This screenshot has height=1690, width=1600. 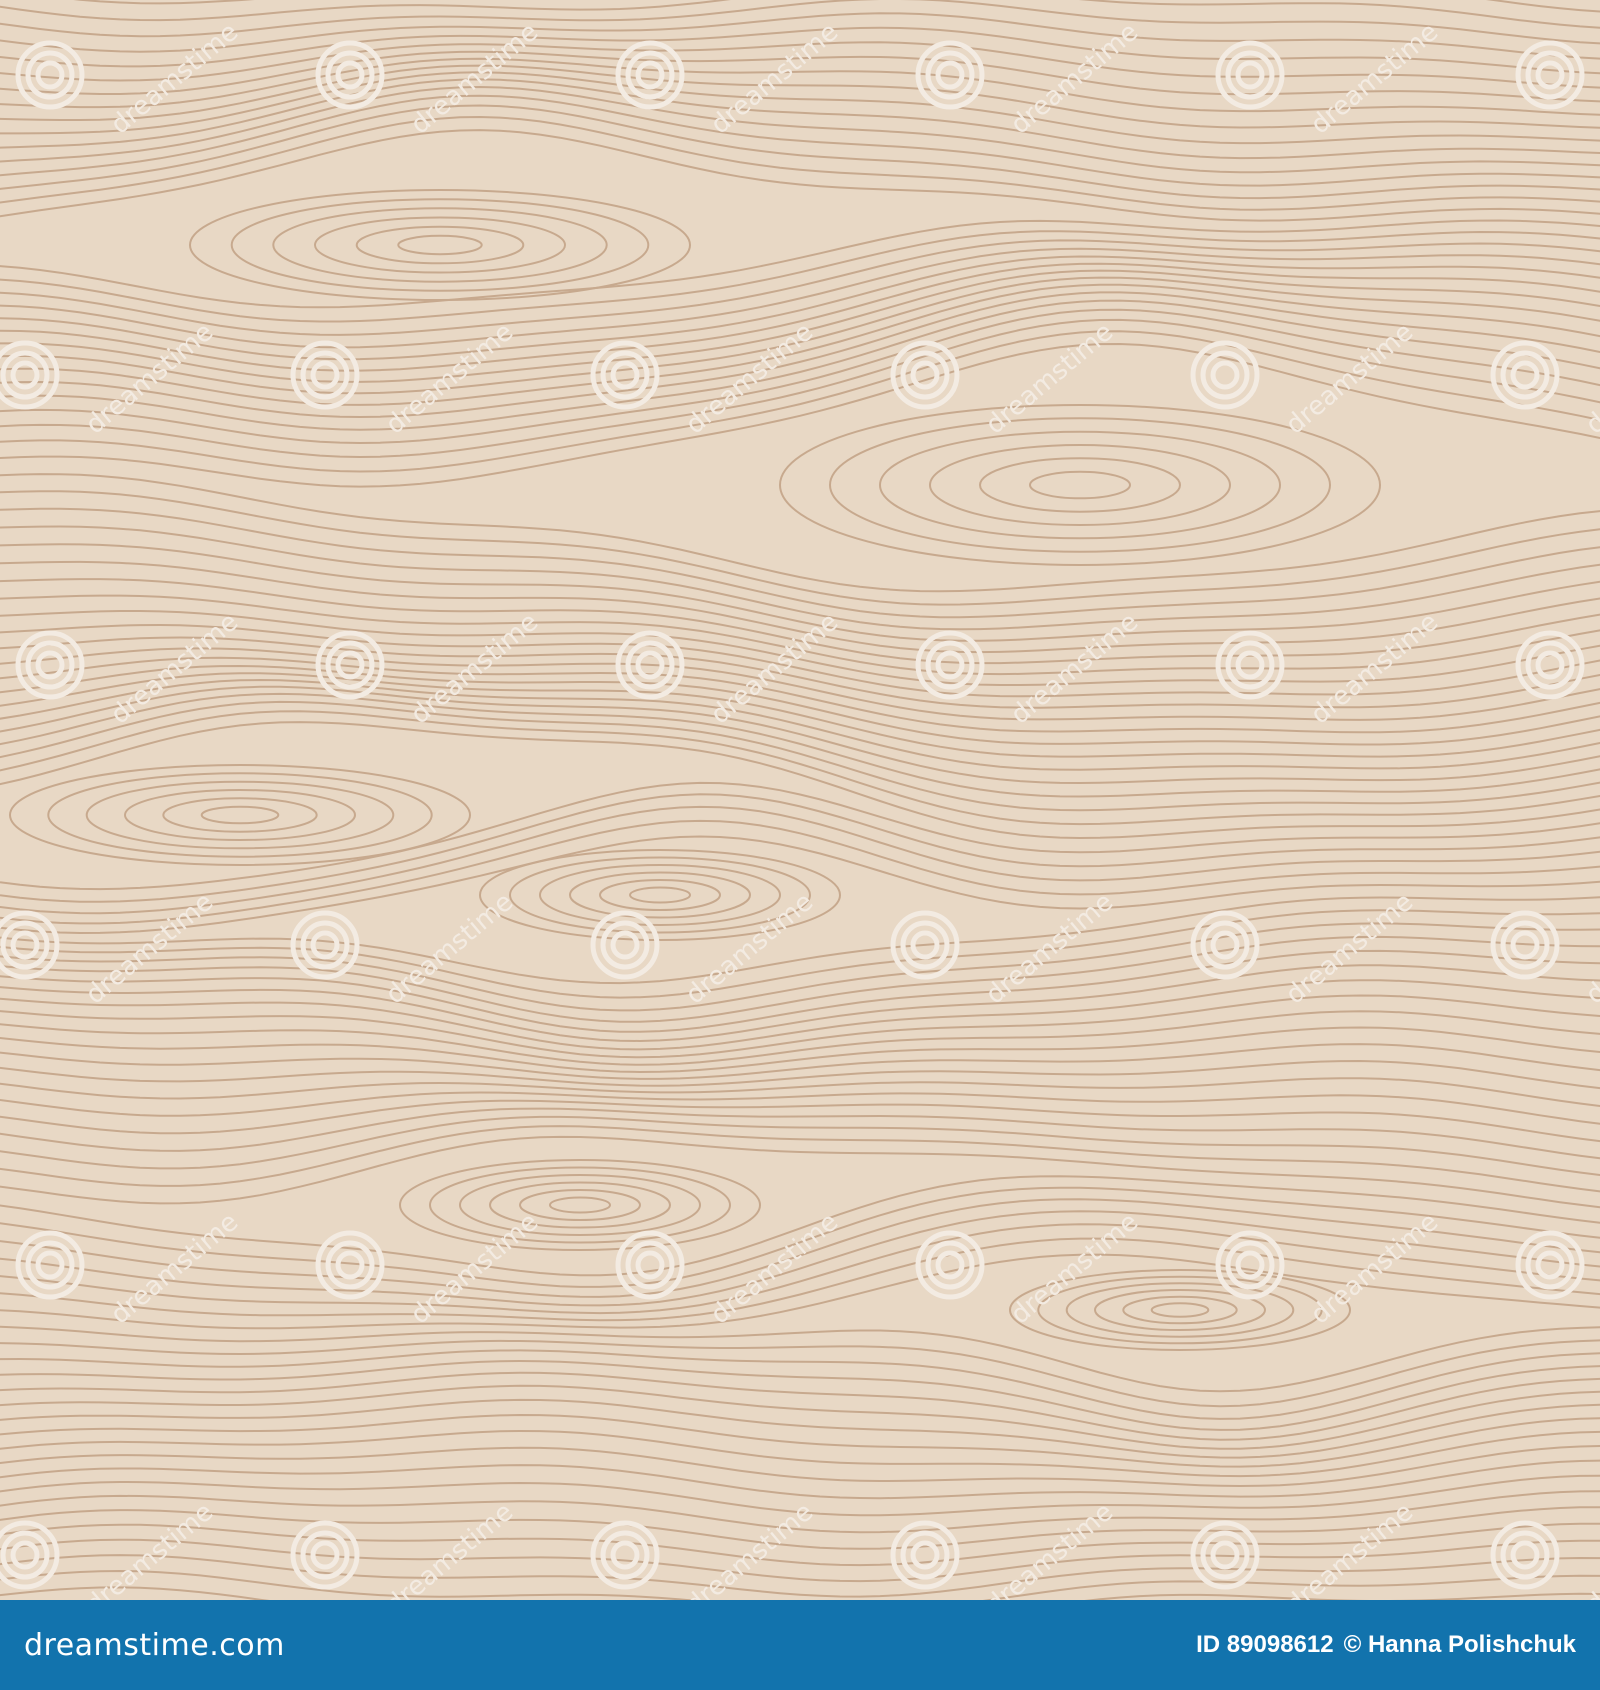 I want to click on brand-watermark: dreamstime.com, so click(x=154, y=1645).